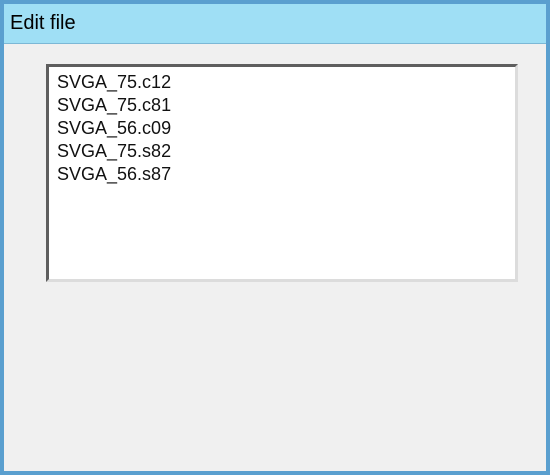 This screenshot has width=550, height=475. I want to click on list-item: SVGA_56.s87, so click(286, 174).